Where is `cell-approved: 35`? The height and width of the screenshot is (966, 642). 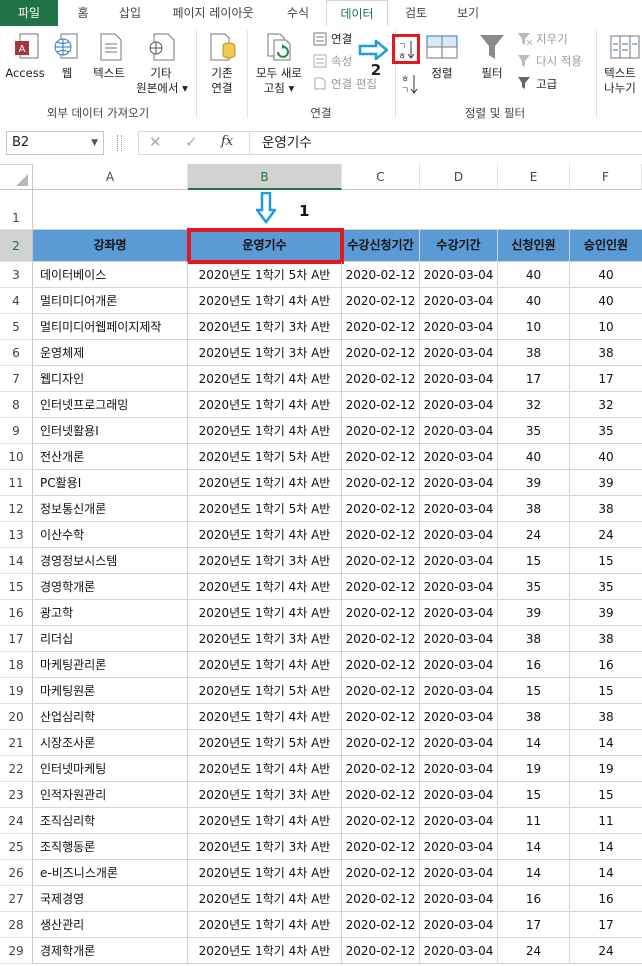 cell-approved: 35 is located at coordinates (606, 431).